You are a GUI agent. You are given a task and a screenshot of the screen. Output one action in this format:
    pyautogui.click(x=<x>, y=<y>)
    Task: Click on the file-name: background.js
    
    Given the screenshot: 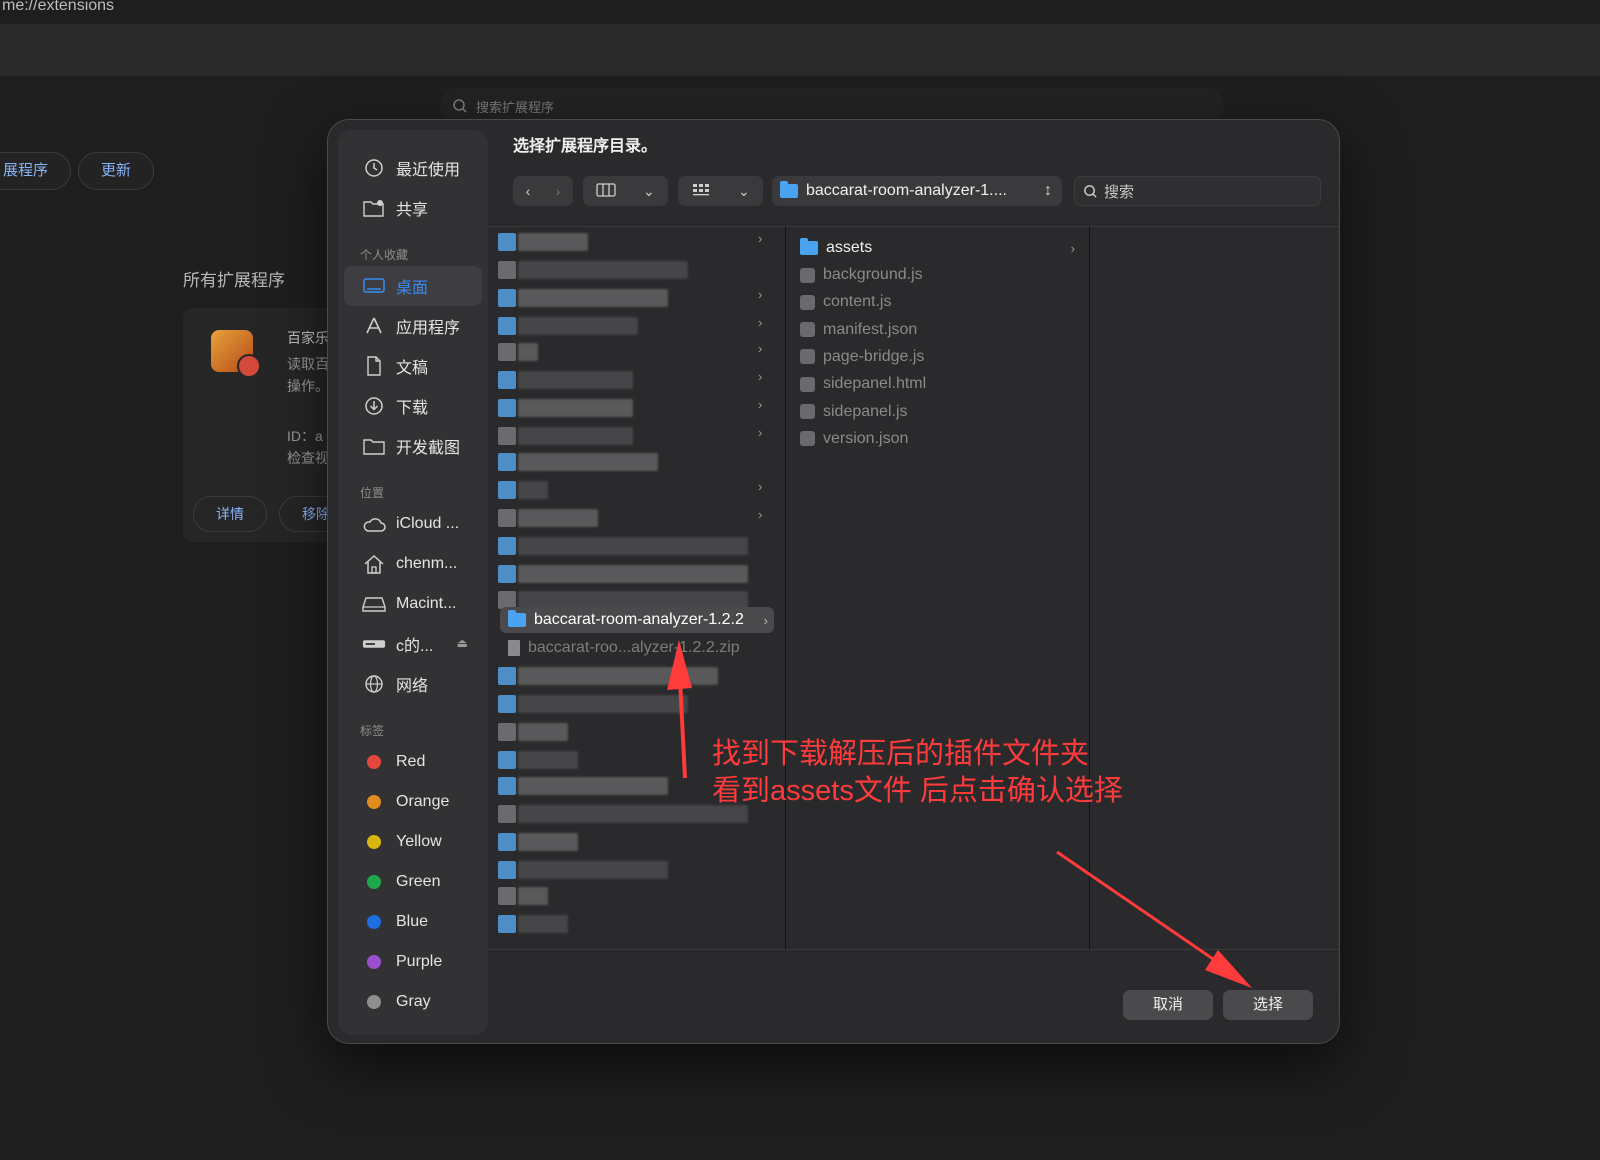 What is the action you would take?
    pyautogui.click(x=873, y=274)
    